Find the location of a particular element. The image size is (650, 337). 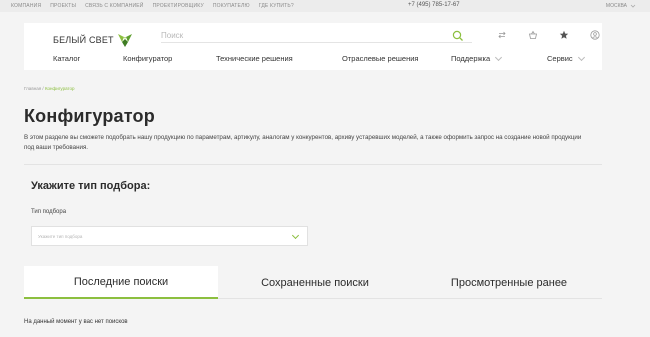

compare-icon is located at coordinates (501, 35).